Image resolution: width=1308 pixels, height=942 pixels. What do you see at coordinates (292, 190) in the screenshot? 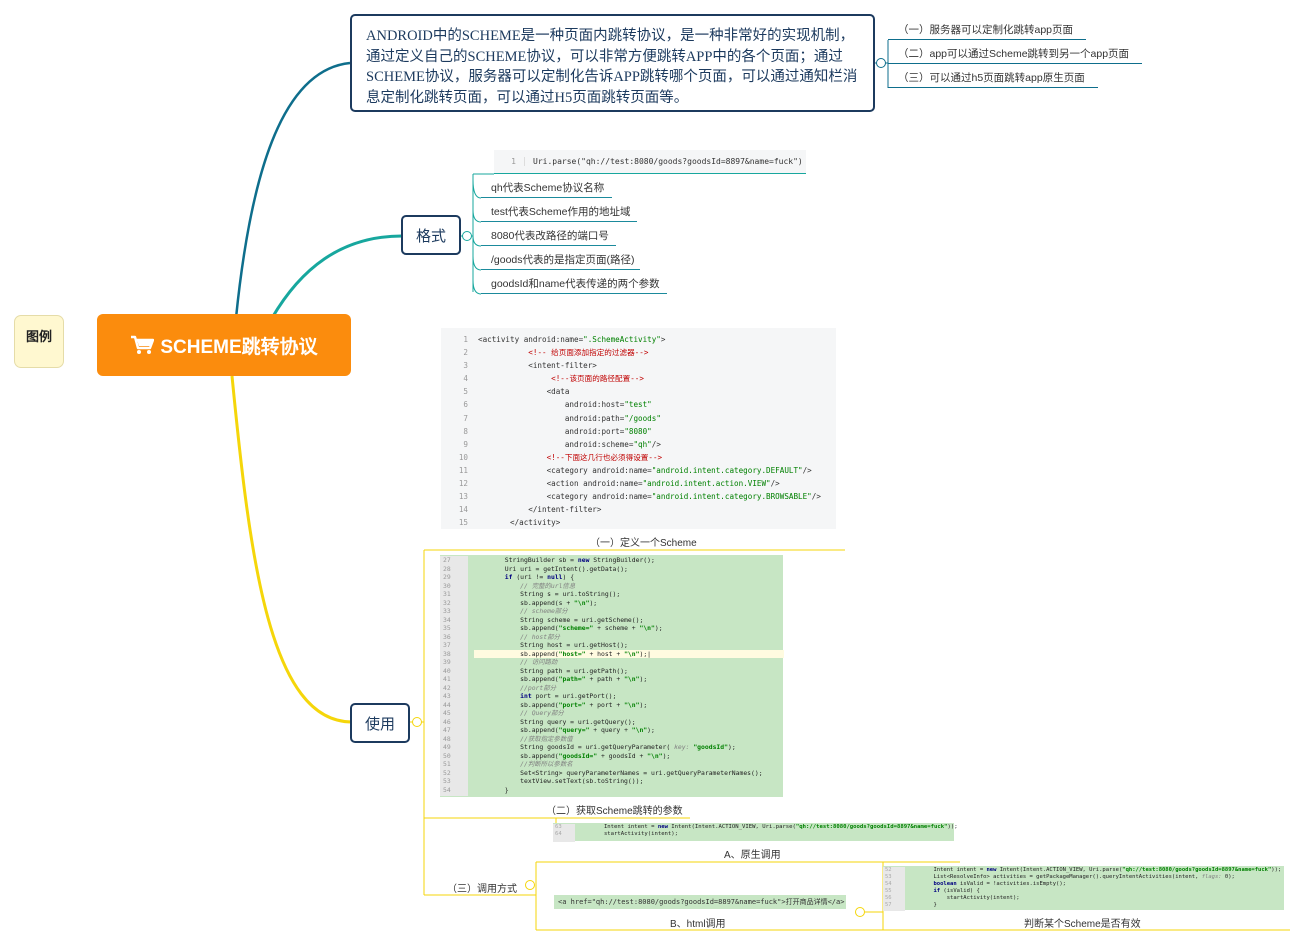
I see `branch-description` at bounding box center [292, 190].